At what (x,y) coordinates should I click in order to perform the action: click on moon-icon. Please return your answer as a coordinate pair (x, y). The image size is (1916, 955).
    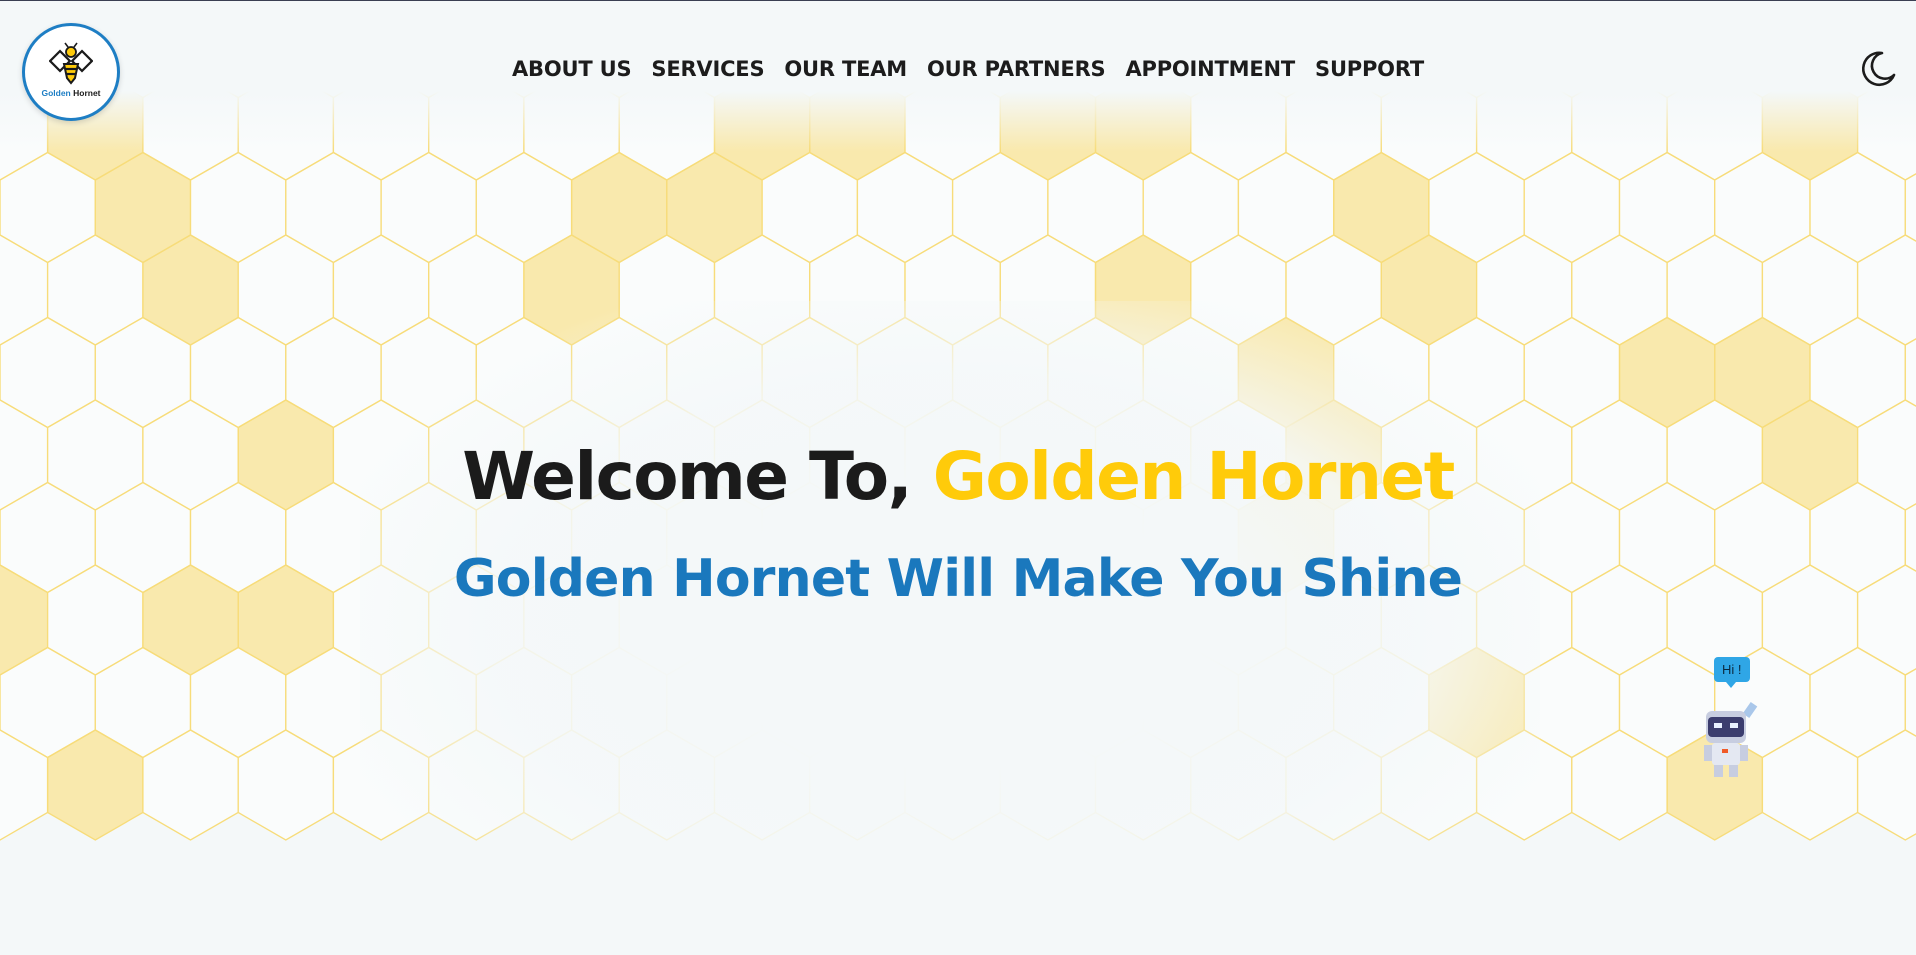
    Looking at the image, I should click on (1878, 69).